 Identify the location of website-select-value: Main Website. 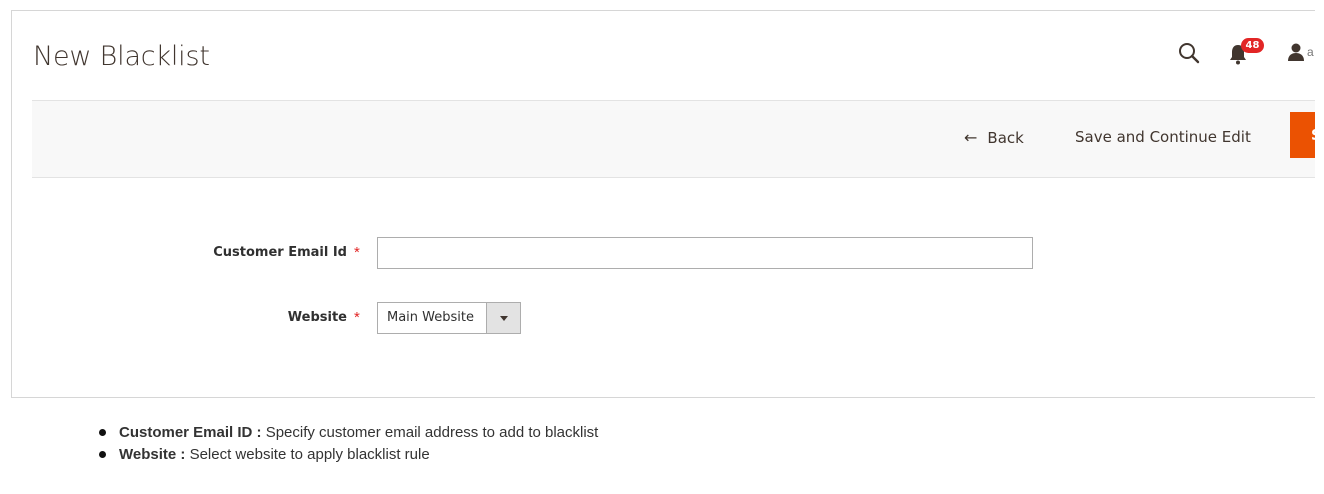
(430, 317).